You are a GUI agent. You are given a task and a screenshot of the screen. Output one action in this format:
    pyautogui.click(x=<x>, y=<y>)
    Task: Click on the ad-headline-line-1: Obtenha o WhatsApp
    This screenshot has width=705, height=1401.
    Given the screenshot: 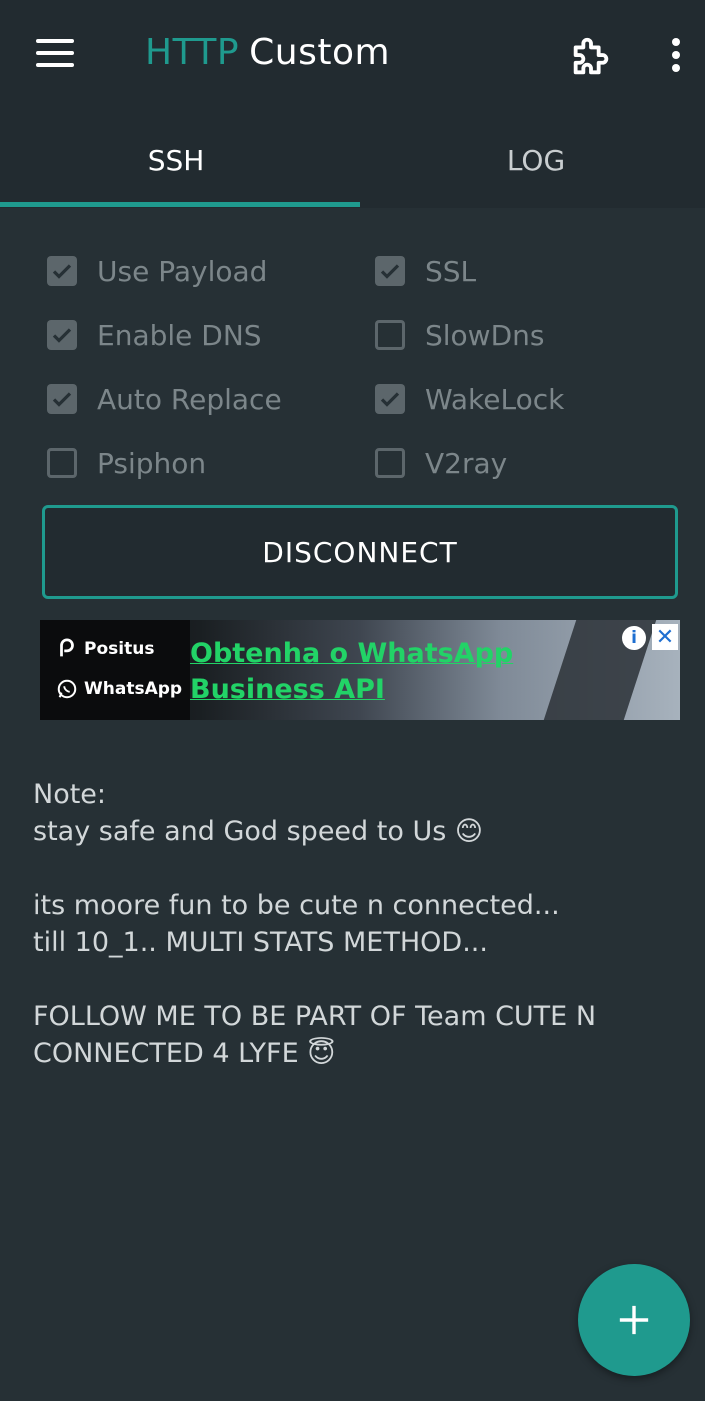 What is the action you would take?
    pyautogui.click(x=352, y=653)
    